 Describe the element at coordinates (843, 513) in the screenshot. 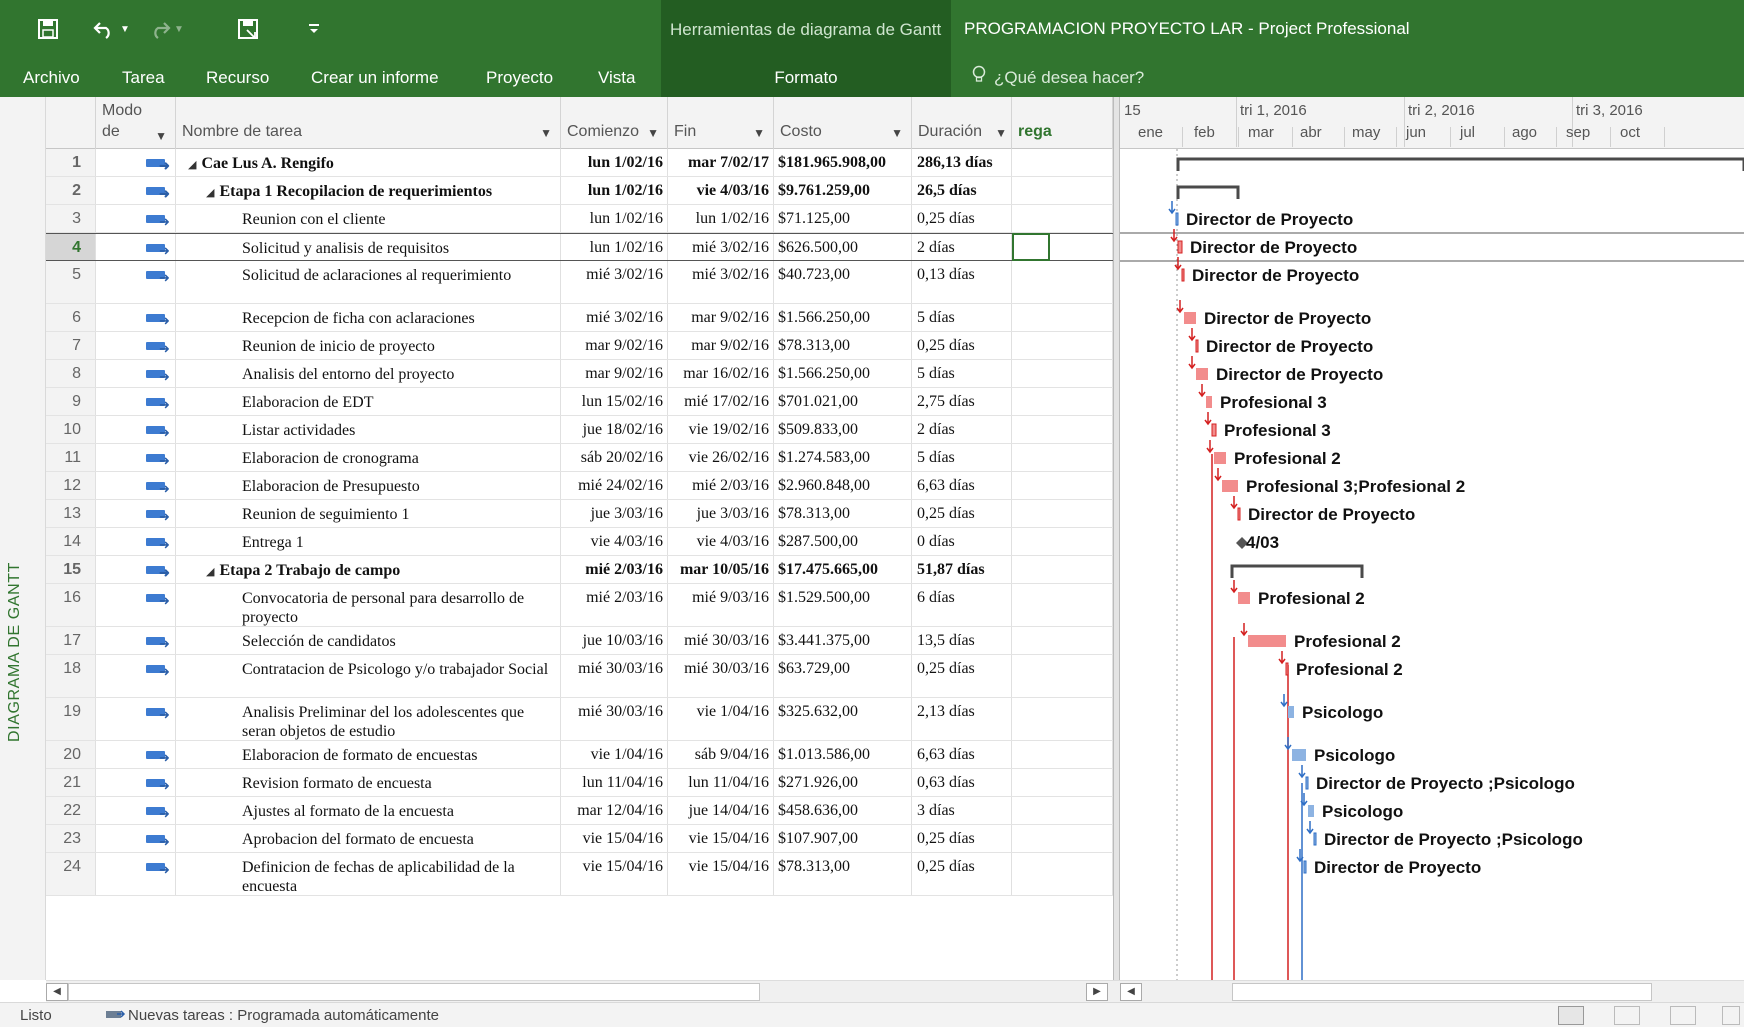

I see `cost-cell: $78.313,00` at that location.